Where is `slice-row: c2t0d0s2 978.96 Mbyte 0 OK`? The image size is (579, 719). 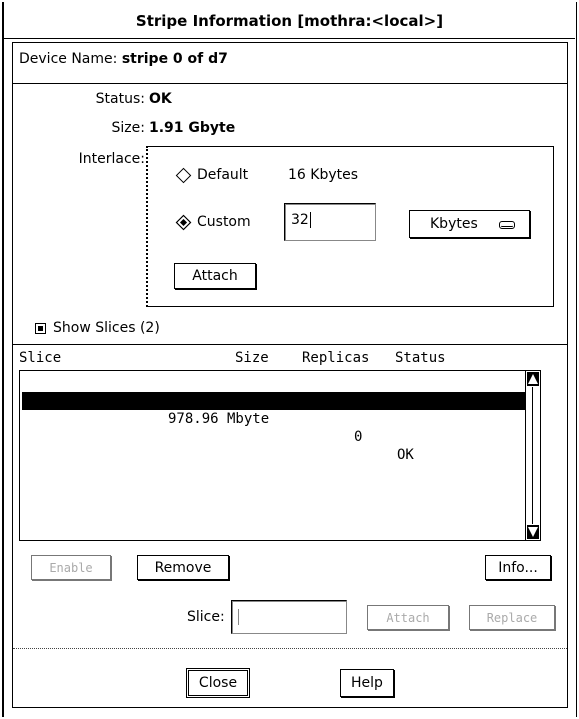 slice-row: c2t0d0s2 978.96 Mbyte 0 OK is located at coordinates (275, 418).